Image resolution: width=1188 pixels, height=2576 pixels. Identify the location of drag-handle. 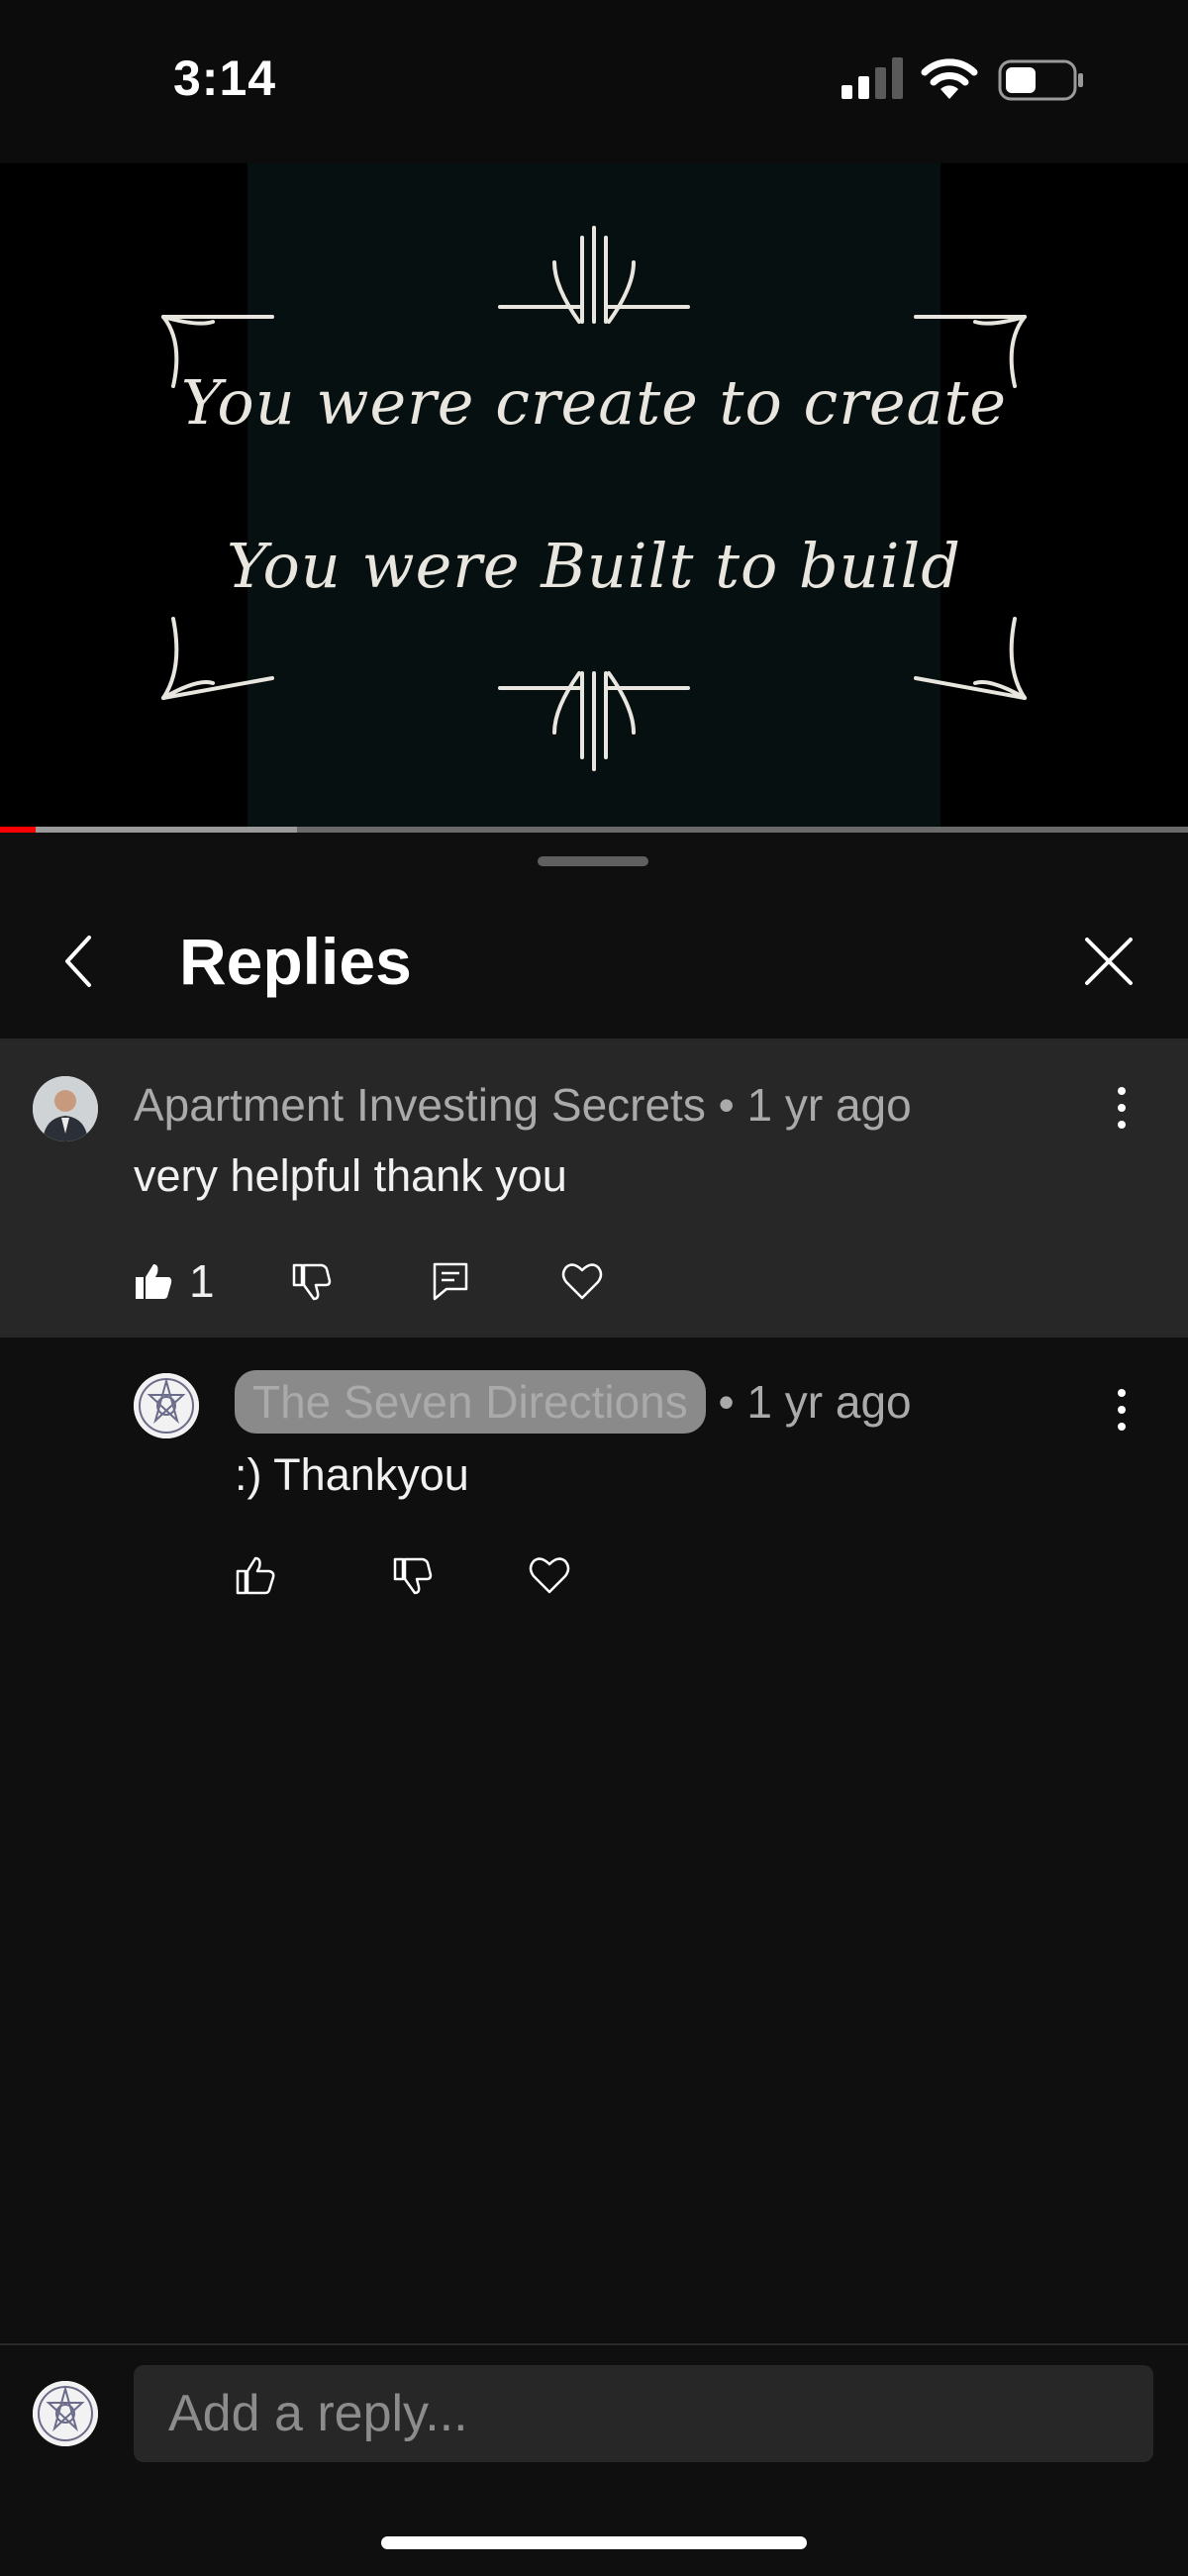
(593, 861).